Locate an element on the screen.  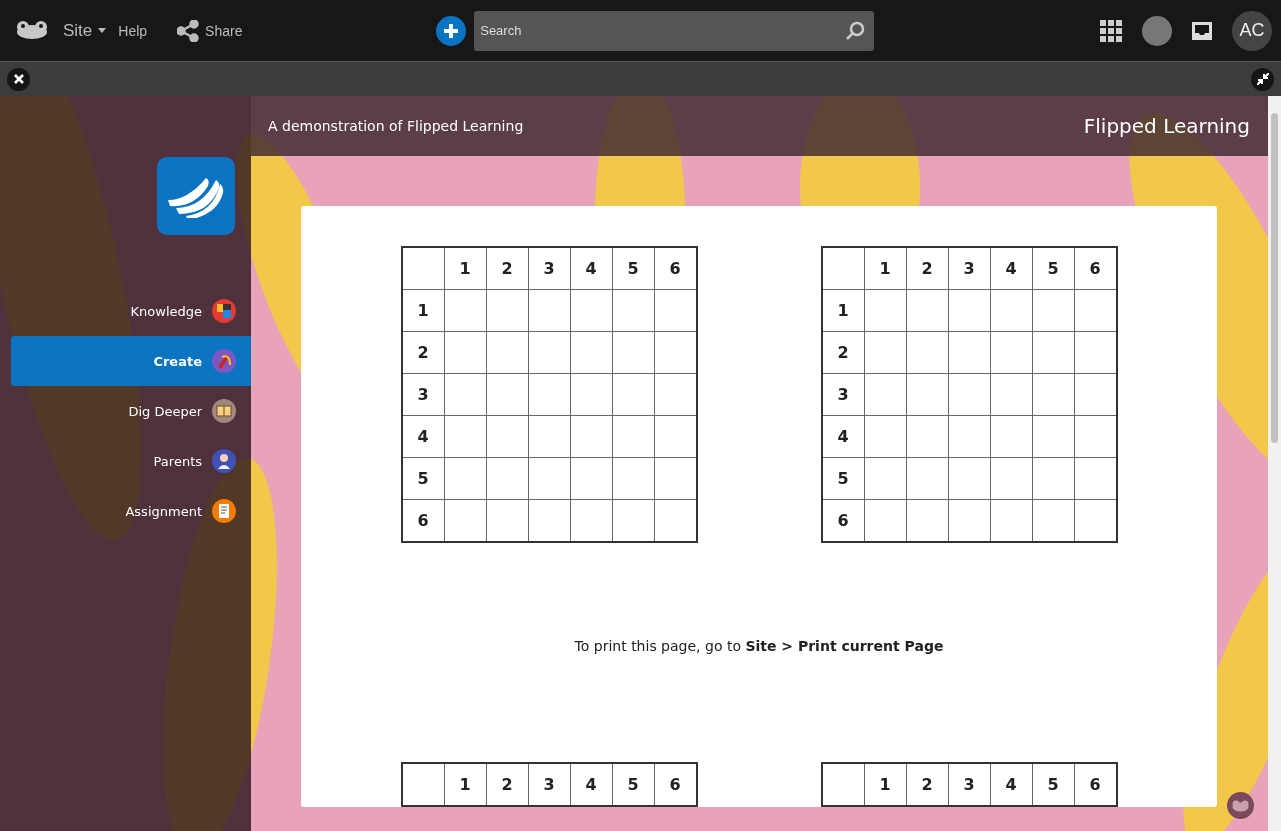
collapse-button is located at coordinates (1262, 79).